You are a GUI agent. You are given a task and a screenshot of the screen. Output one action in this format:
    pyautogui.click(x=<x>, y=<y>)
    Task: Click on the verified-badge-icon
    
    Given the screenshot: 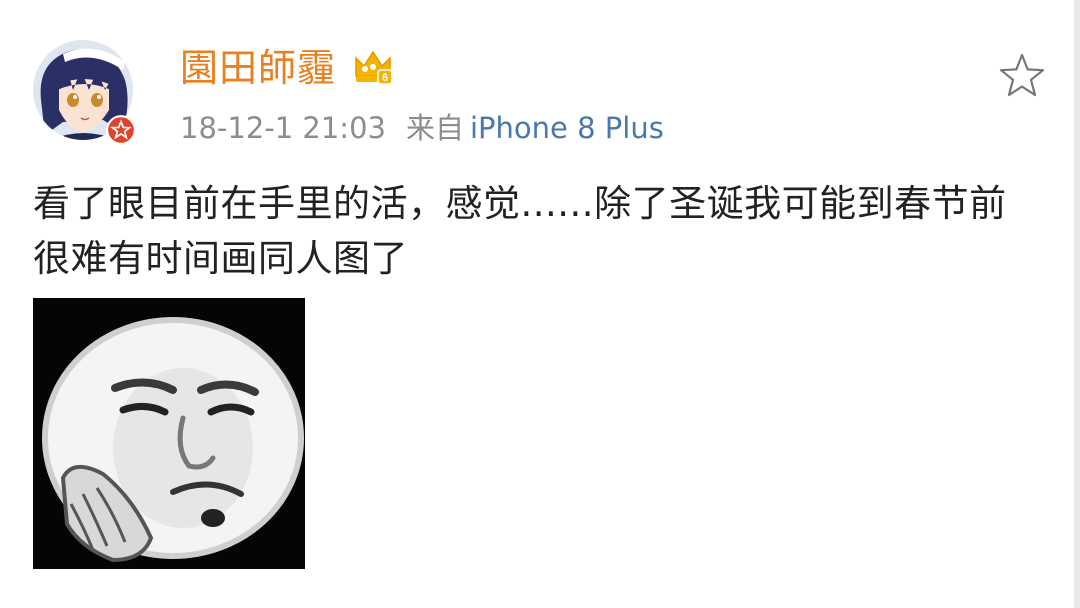 What is the action you would take?
    pyautogui.click(x=121, y=130)
    